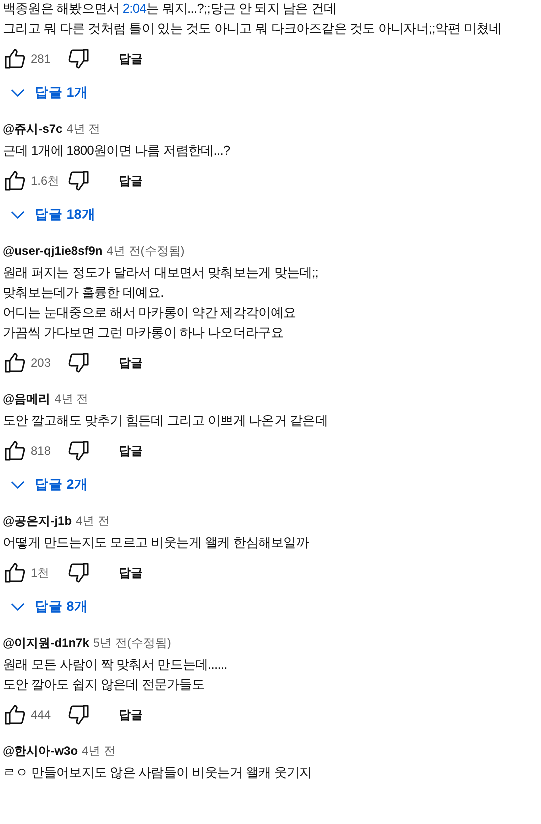  What do you see at coordinates (145, 251) in the screenshot?
I see `comment-time: 4년 전(수정됨)` at bounding box center [145, 251].